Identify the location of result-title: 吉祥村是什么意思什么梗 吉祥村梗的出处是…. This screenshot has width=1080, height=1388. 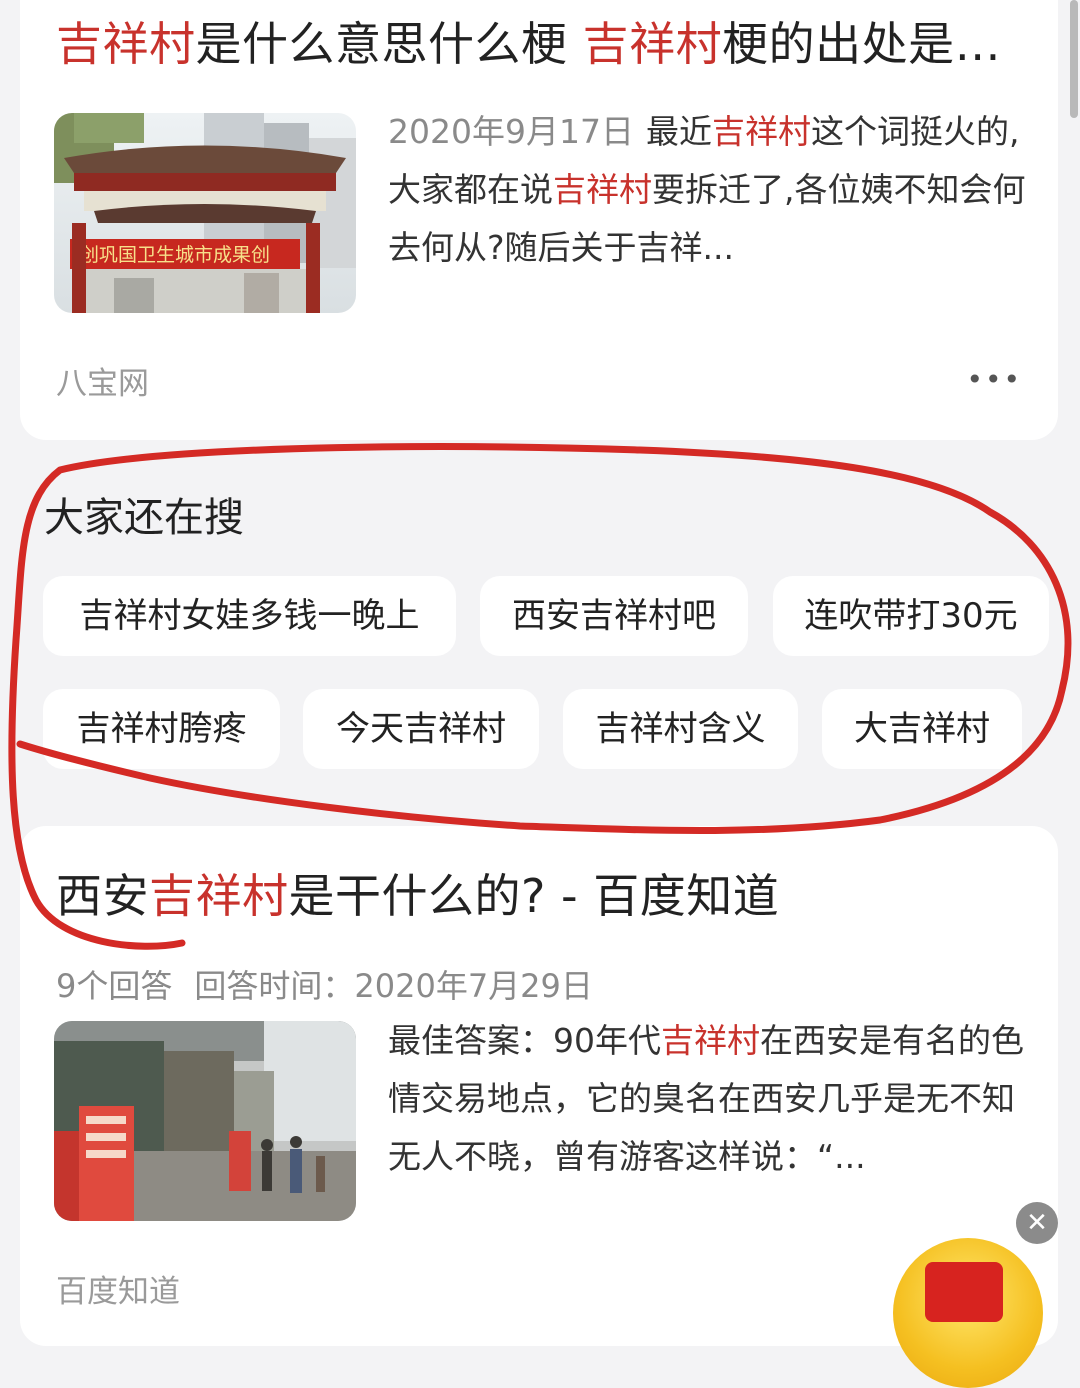
(528, 44).